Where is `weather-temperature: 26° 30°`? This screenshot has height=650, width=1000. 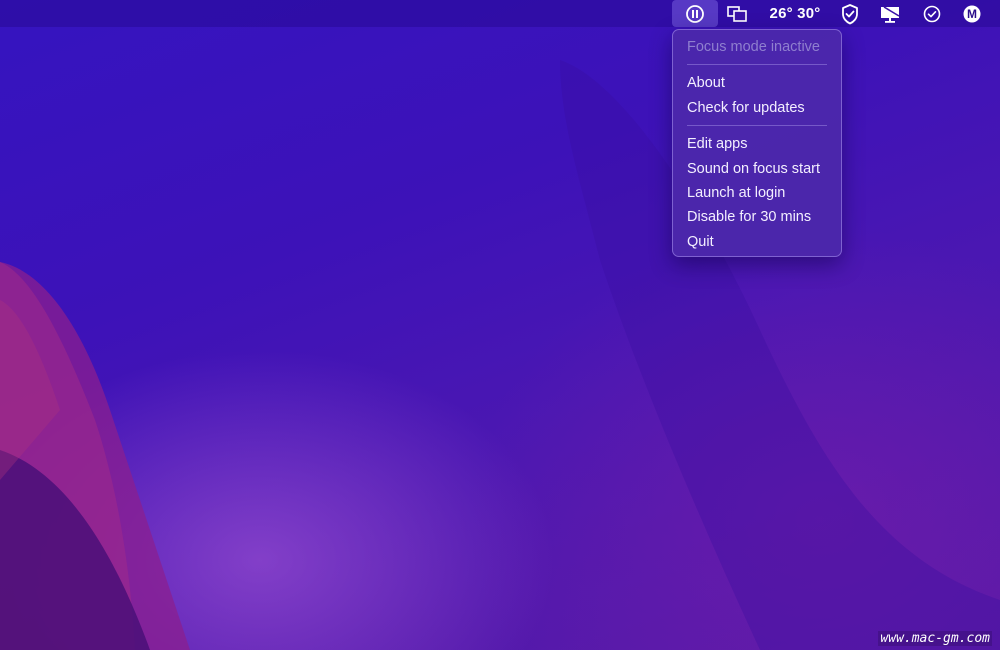 weather-temperature: 26° 30° is located at coordinates (795, 13).